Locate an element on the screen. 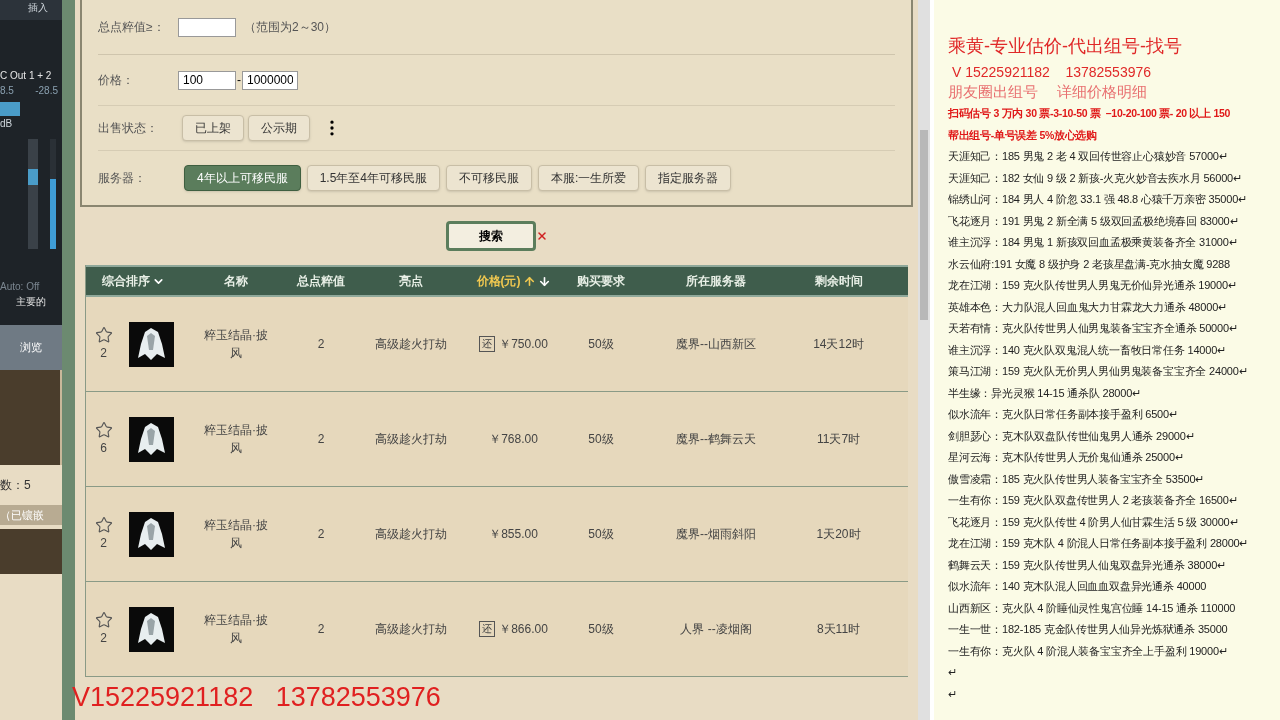 The image size is (1280, 720). doc-line: 龙在江湖：159 克火队传世男人男鬼无价仙异光通杀 19000↵ is located at coordinates (1093, 285).